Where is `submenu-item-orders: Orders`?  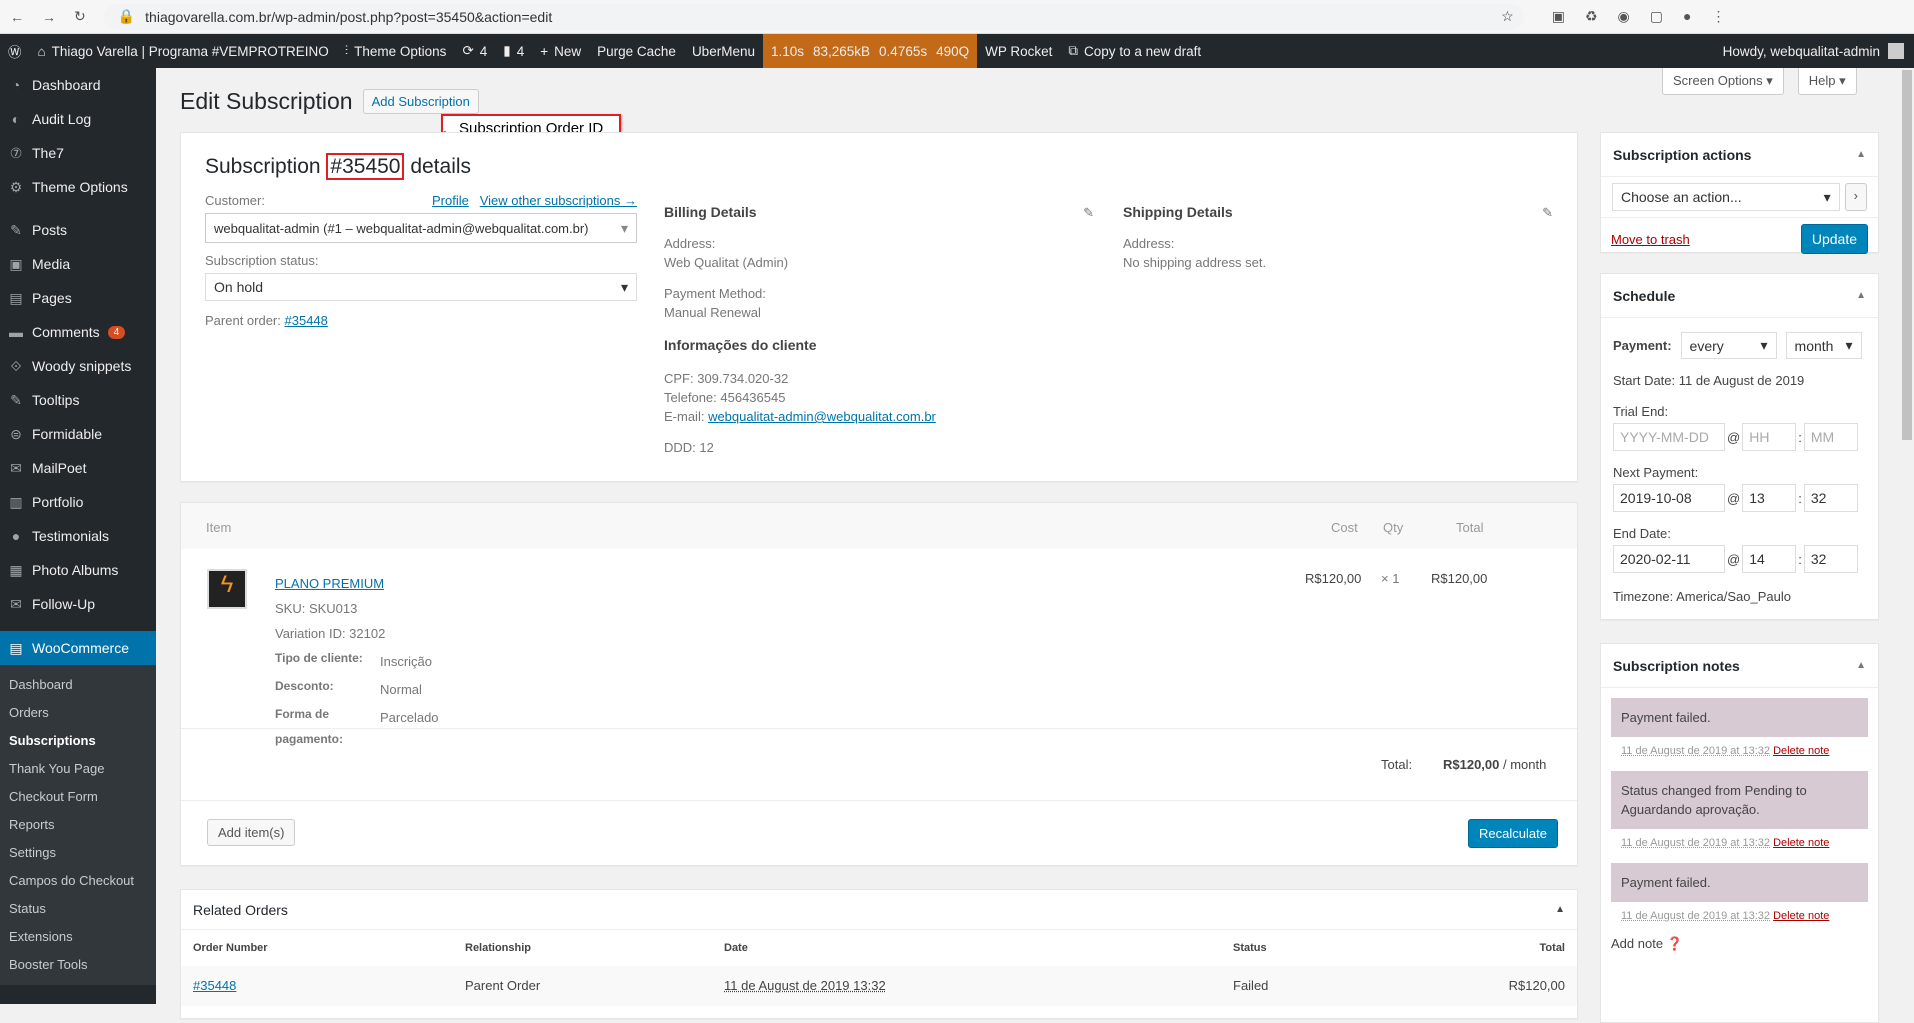
submenu-item-orders: Orders is located at coordinates (78, 713).